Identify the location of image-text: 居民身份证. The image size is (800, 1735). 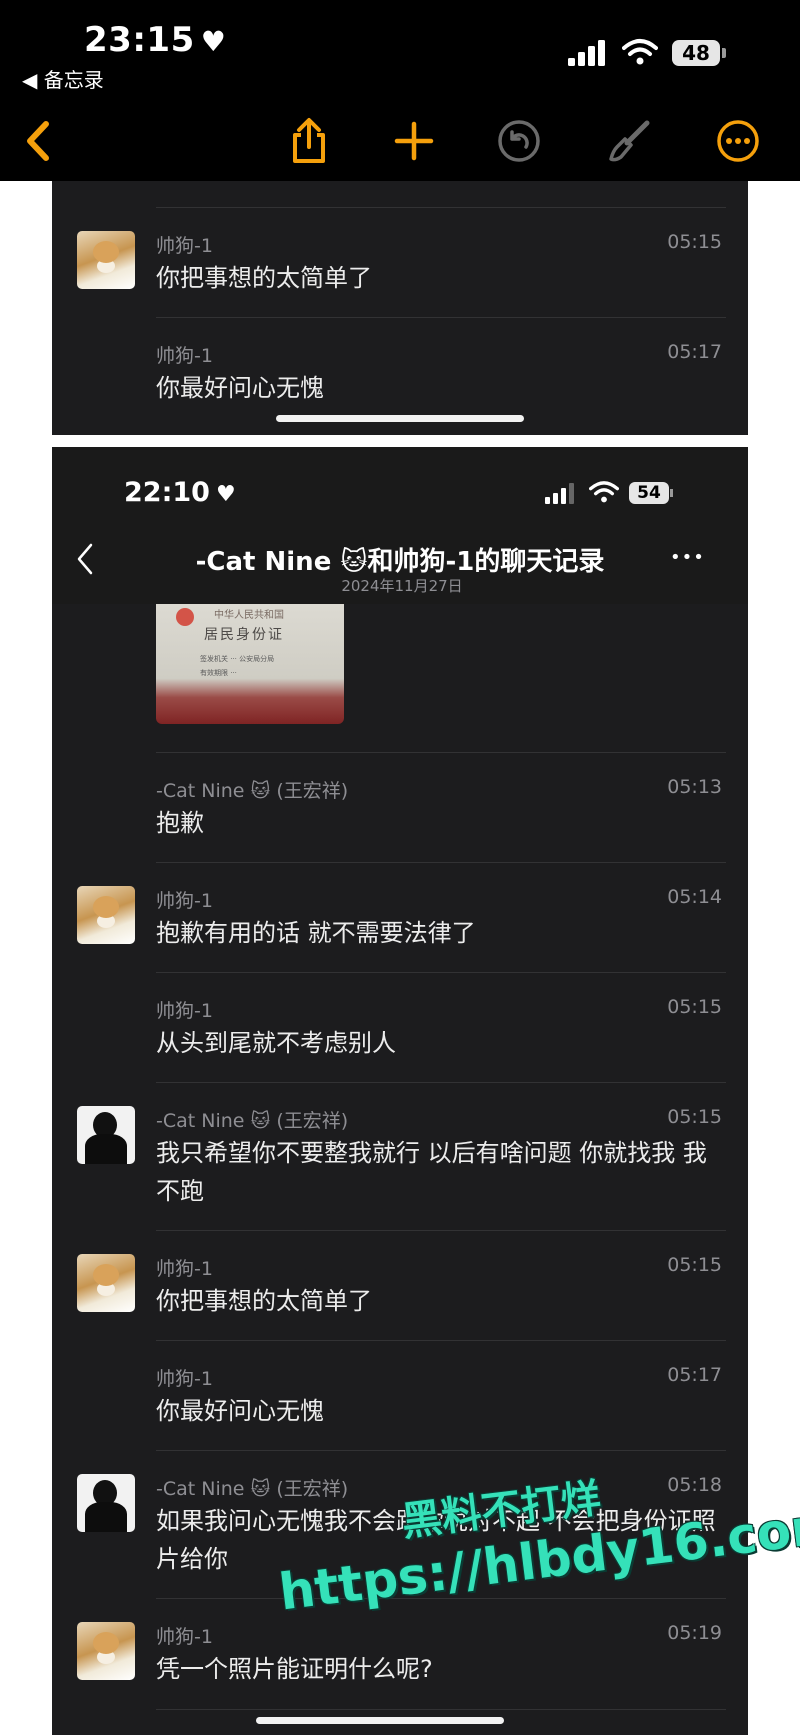
(244, 635).